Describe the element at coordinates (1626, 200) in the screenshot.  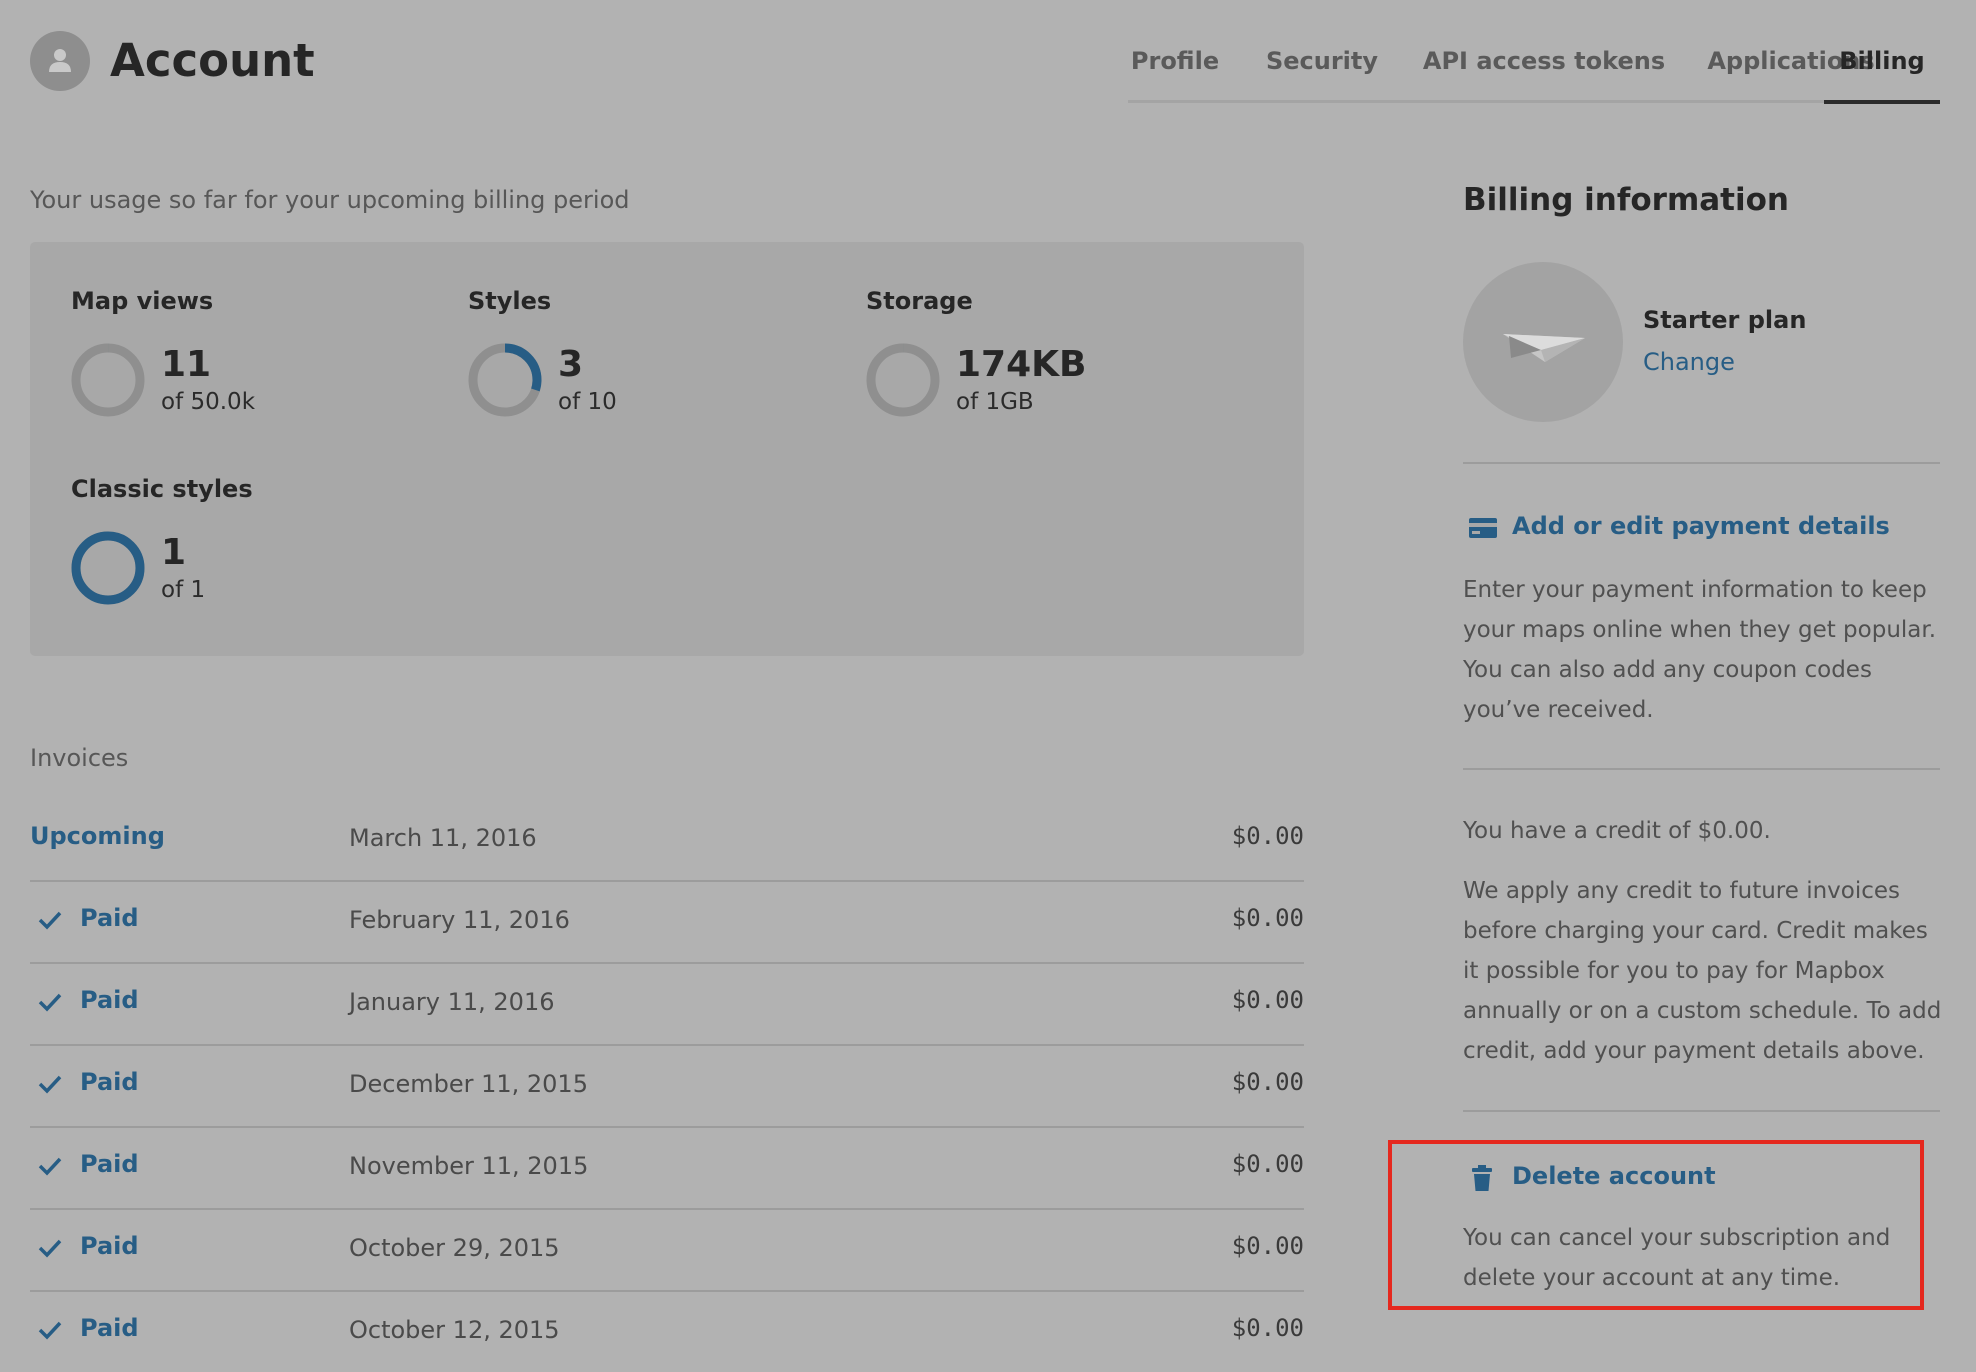
I see `billing-title: Billing information` at that location.